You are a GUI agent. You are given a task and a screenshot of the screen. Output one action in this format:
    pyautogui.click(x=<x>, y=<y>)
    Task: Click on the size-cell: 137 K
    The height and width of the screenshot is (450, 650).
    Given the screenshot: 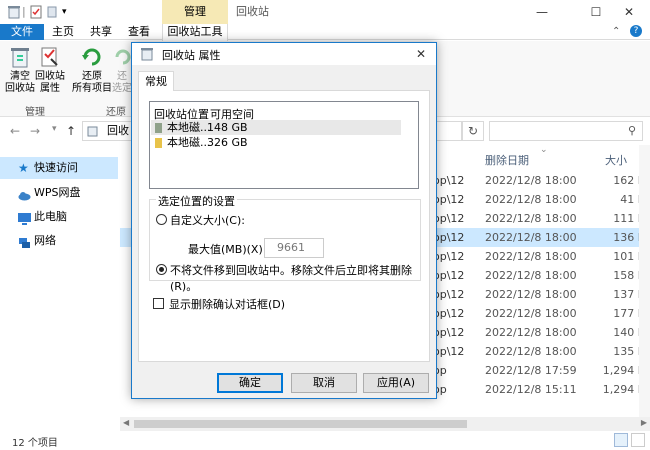 What is the action you would take?
    pyautogui.click(x=629, y=294)
    